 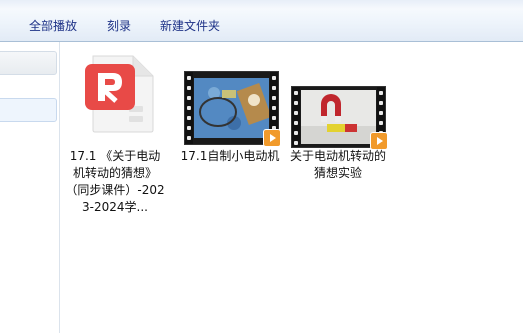 What do you see at coordinates (30, 187) in the screenshot?
I see `navigation-pane` at bounding box center [30, 187].